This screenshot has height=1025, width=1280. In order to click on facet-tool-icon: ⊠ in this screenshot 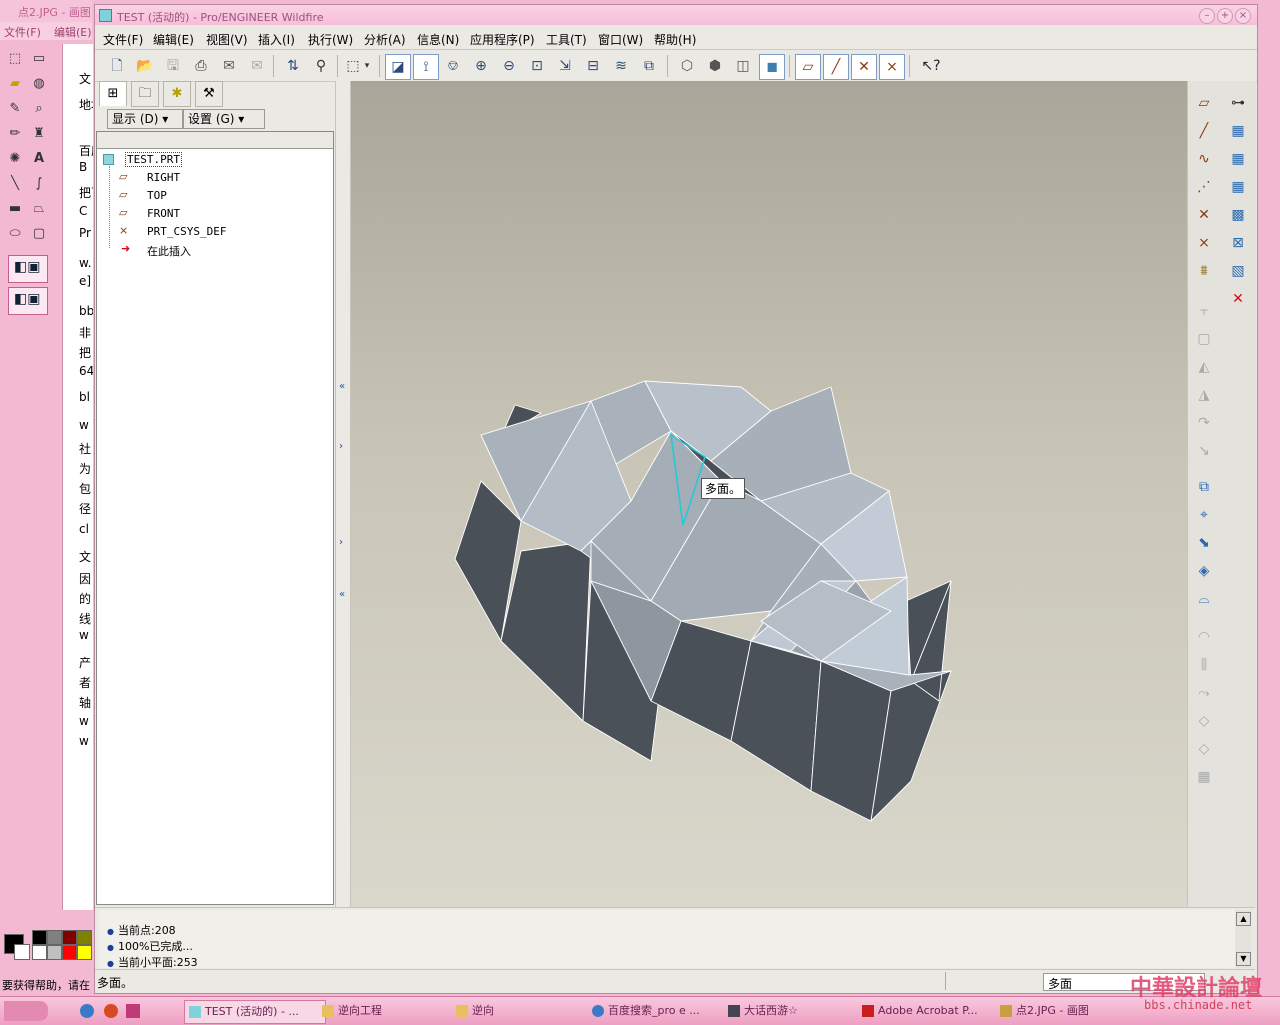, I will do `click(1238, 243)`.